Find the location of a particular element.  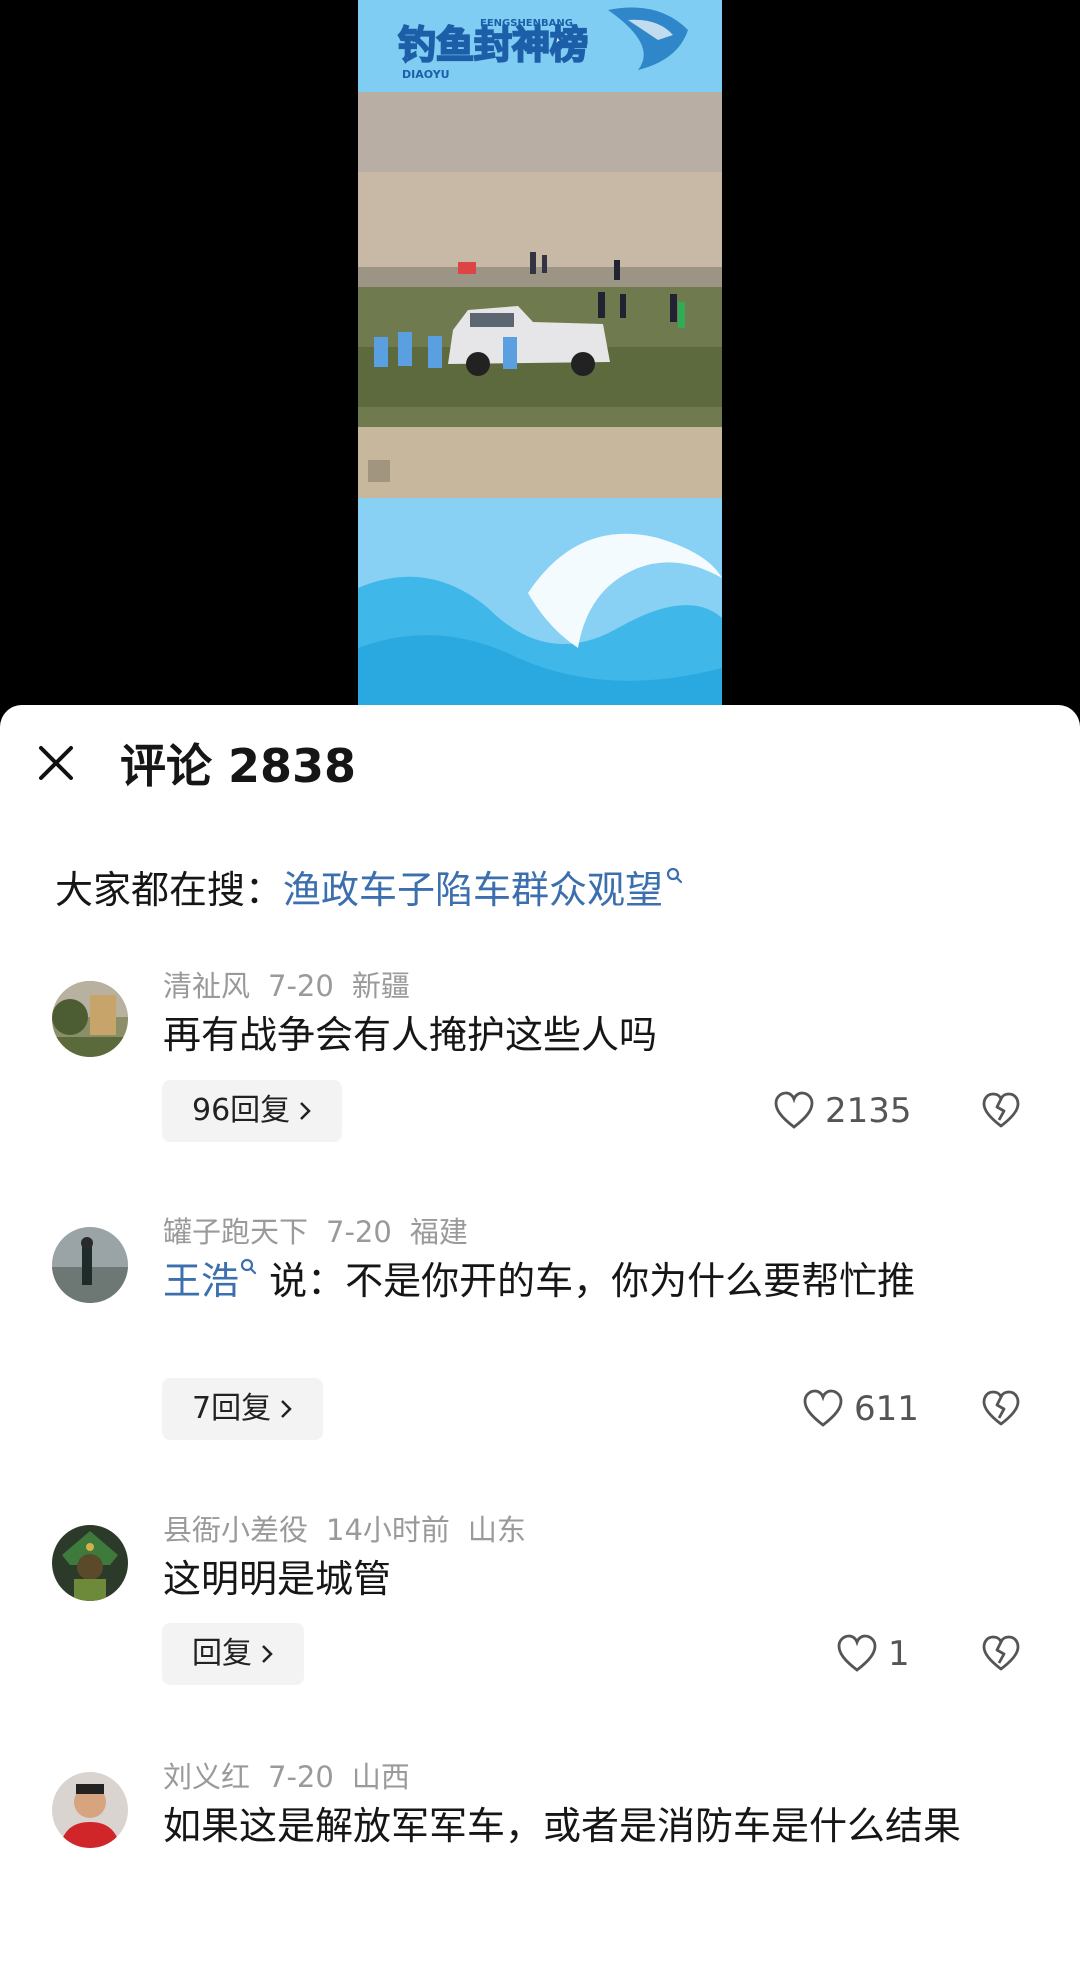

close-button is located at coordinates (56, 763).